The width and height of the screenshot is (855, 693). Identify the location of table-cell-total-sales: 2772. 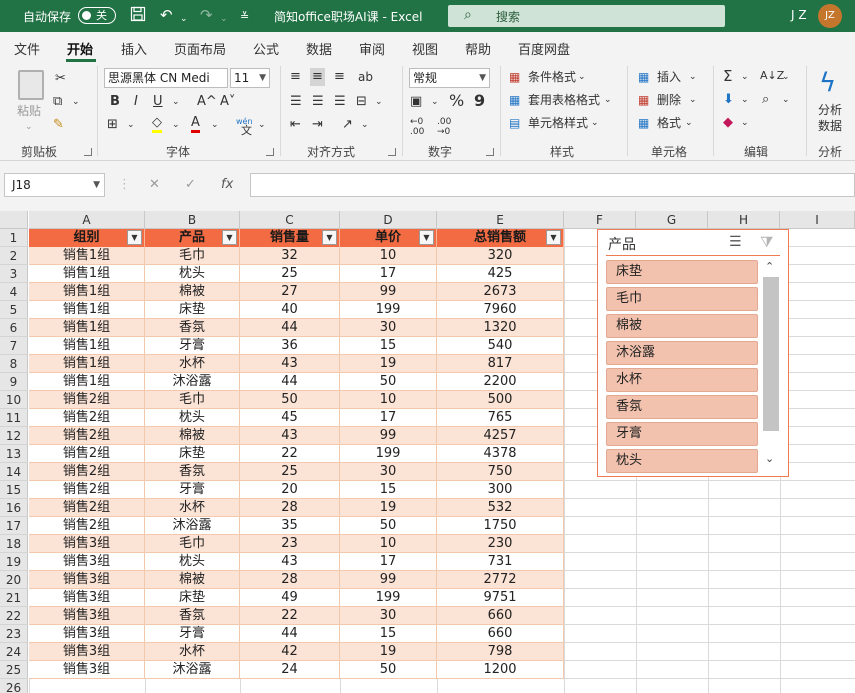
(500, 580).